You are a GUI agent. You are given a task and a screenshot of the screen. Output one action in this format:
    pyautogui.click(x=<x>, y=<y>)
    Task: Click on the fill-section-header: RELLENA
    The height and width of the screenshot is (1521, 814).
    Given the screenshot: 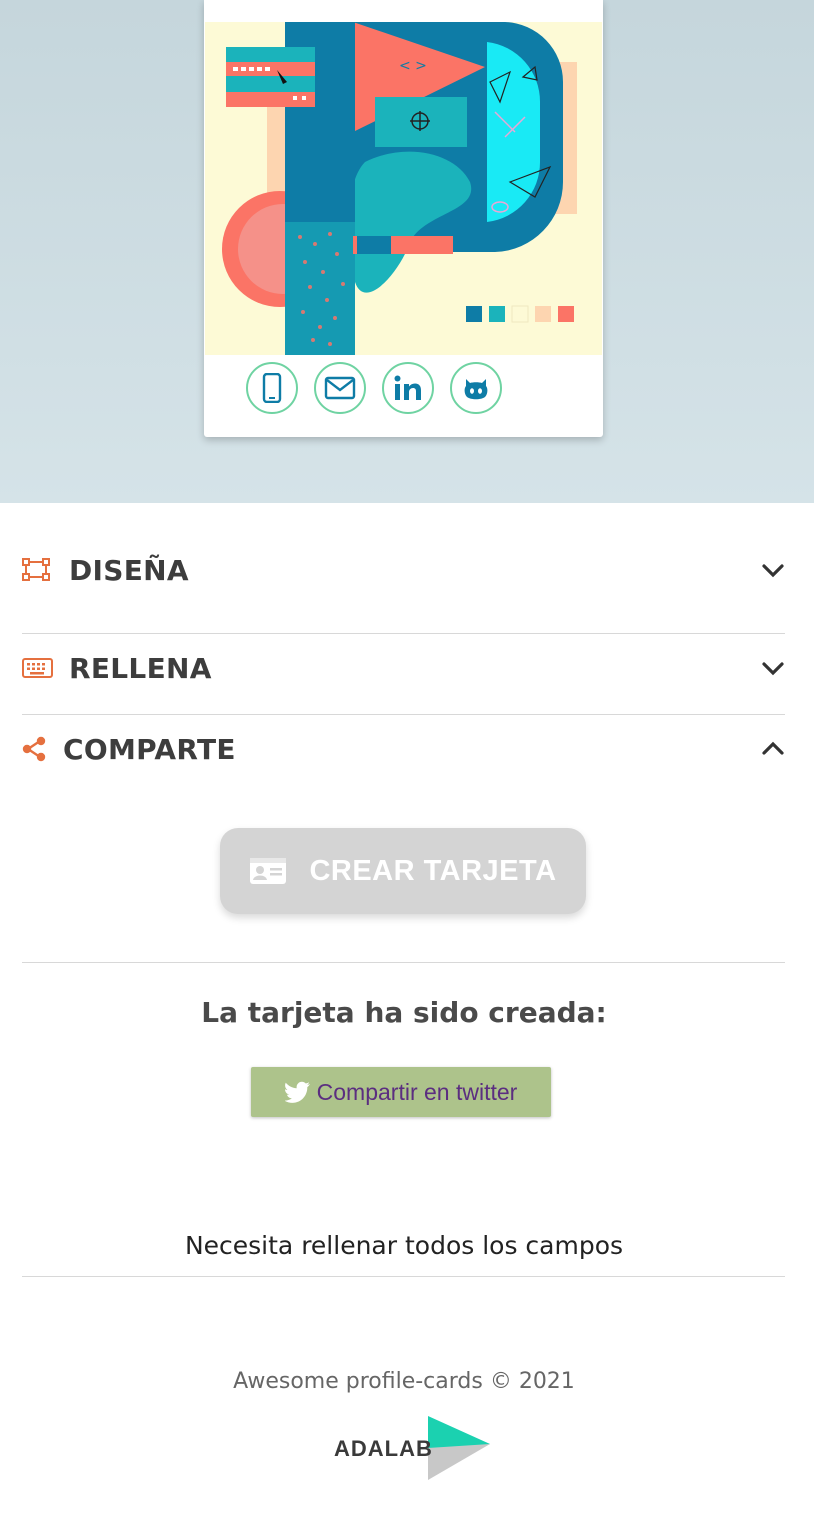 What is the action you would take?
    pyautogui.click(x=403, y=668)
    